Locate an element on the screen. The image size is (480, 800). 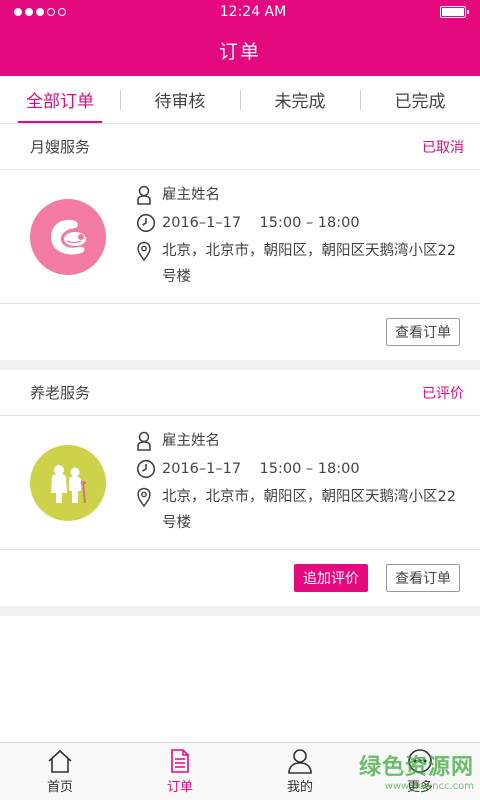
nav-mine-label: 我的 is located at coordinates (299, 787).